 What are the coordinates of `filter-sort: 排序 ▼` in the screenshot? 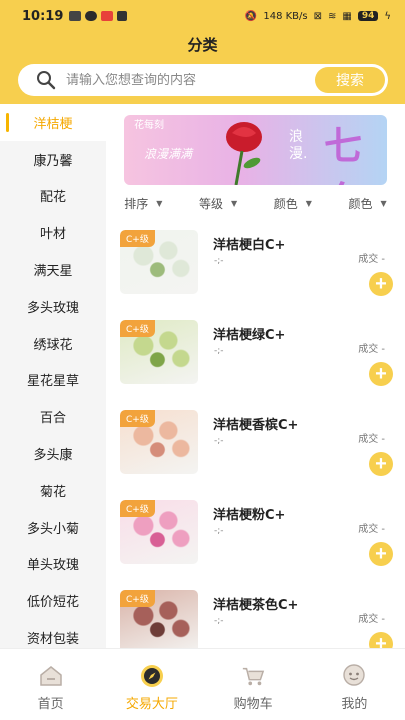 It's located at (143, 203).